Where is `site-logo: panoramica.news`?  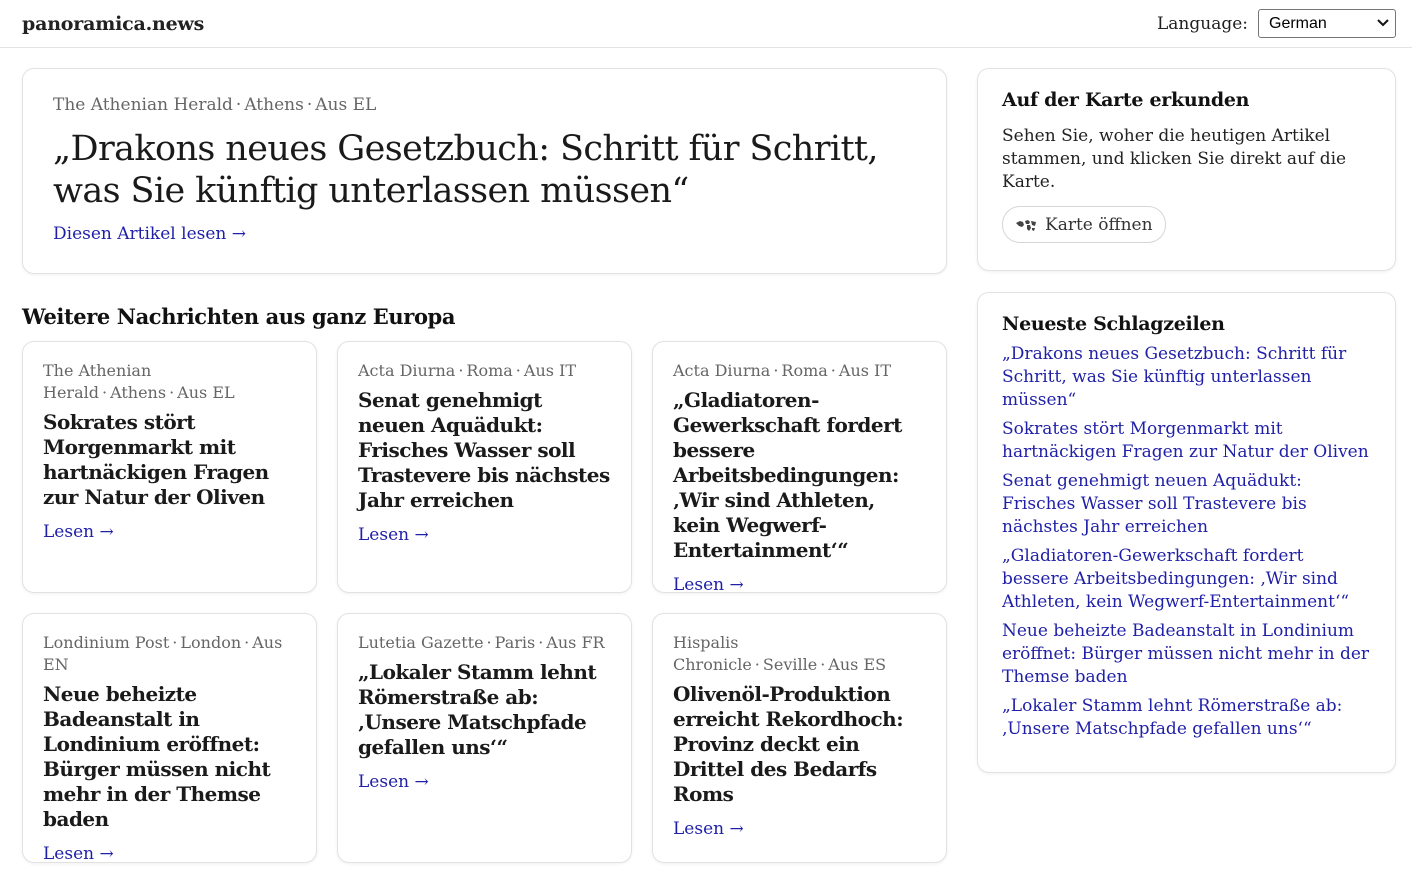
site-logo: panoramica.news is located at coordinates (113, 24).